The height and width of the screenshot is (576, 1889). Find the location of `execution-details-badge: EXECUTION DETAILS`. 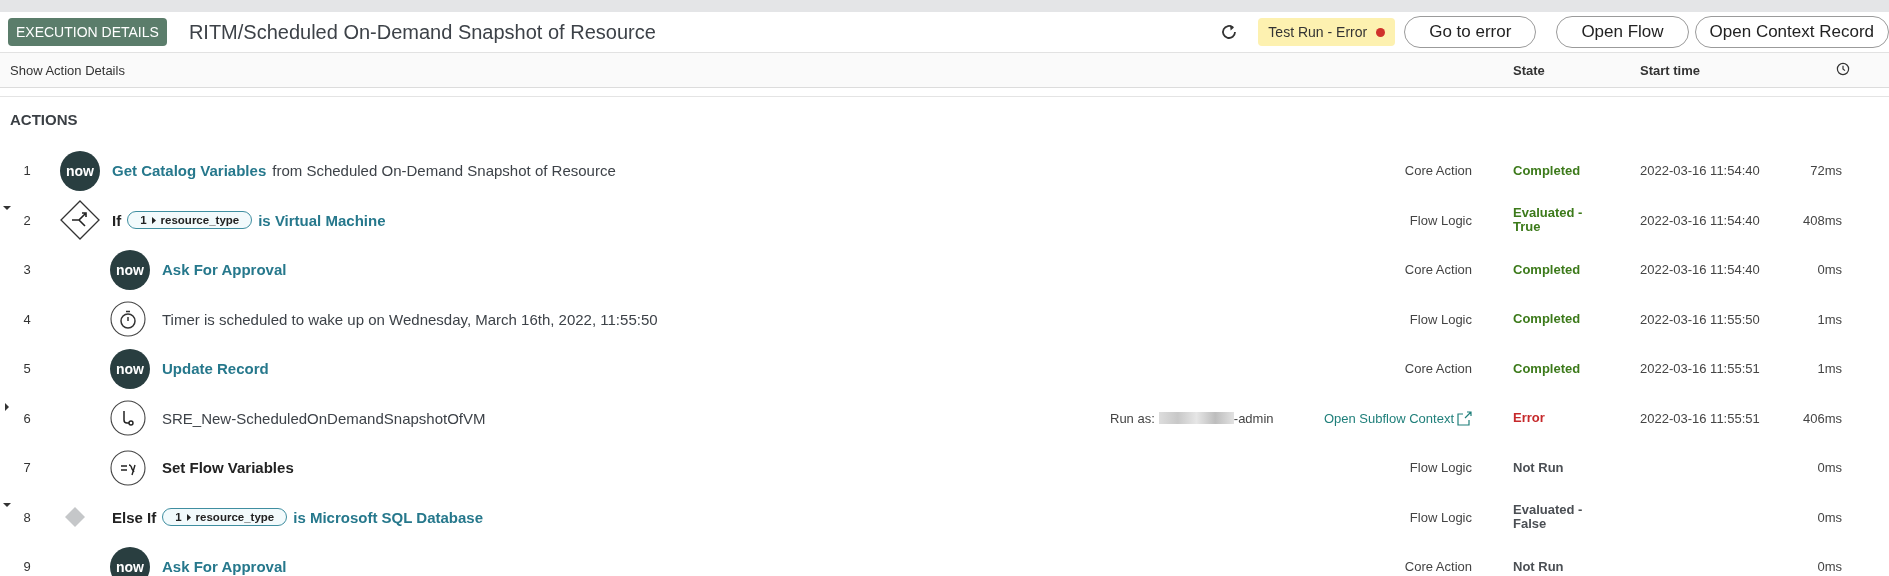

execution-details-badge: EXECUTION DETAILS is located at coordinates (87, 32).